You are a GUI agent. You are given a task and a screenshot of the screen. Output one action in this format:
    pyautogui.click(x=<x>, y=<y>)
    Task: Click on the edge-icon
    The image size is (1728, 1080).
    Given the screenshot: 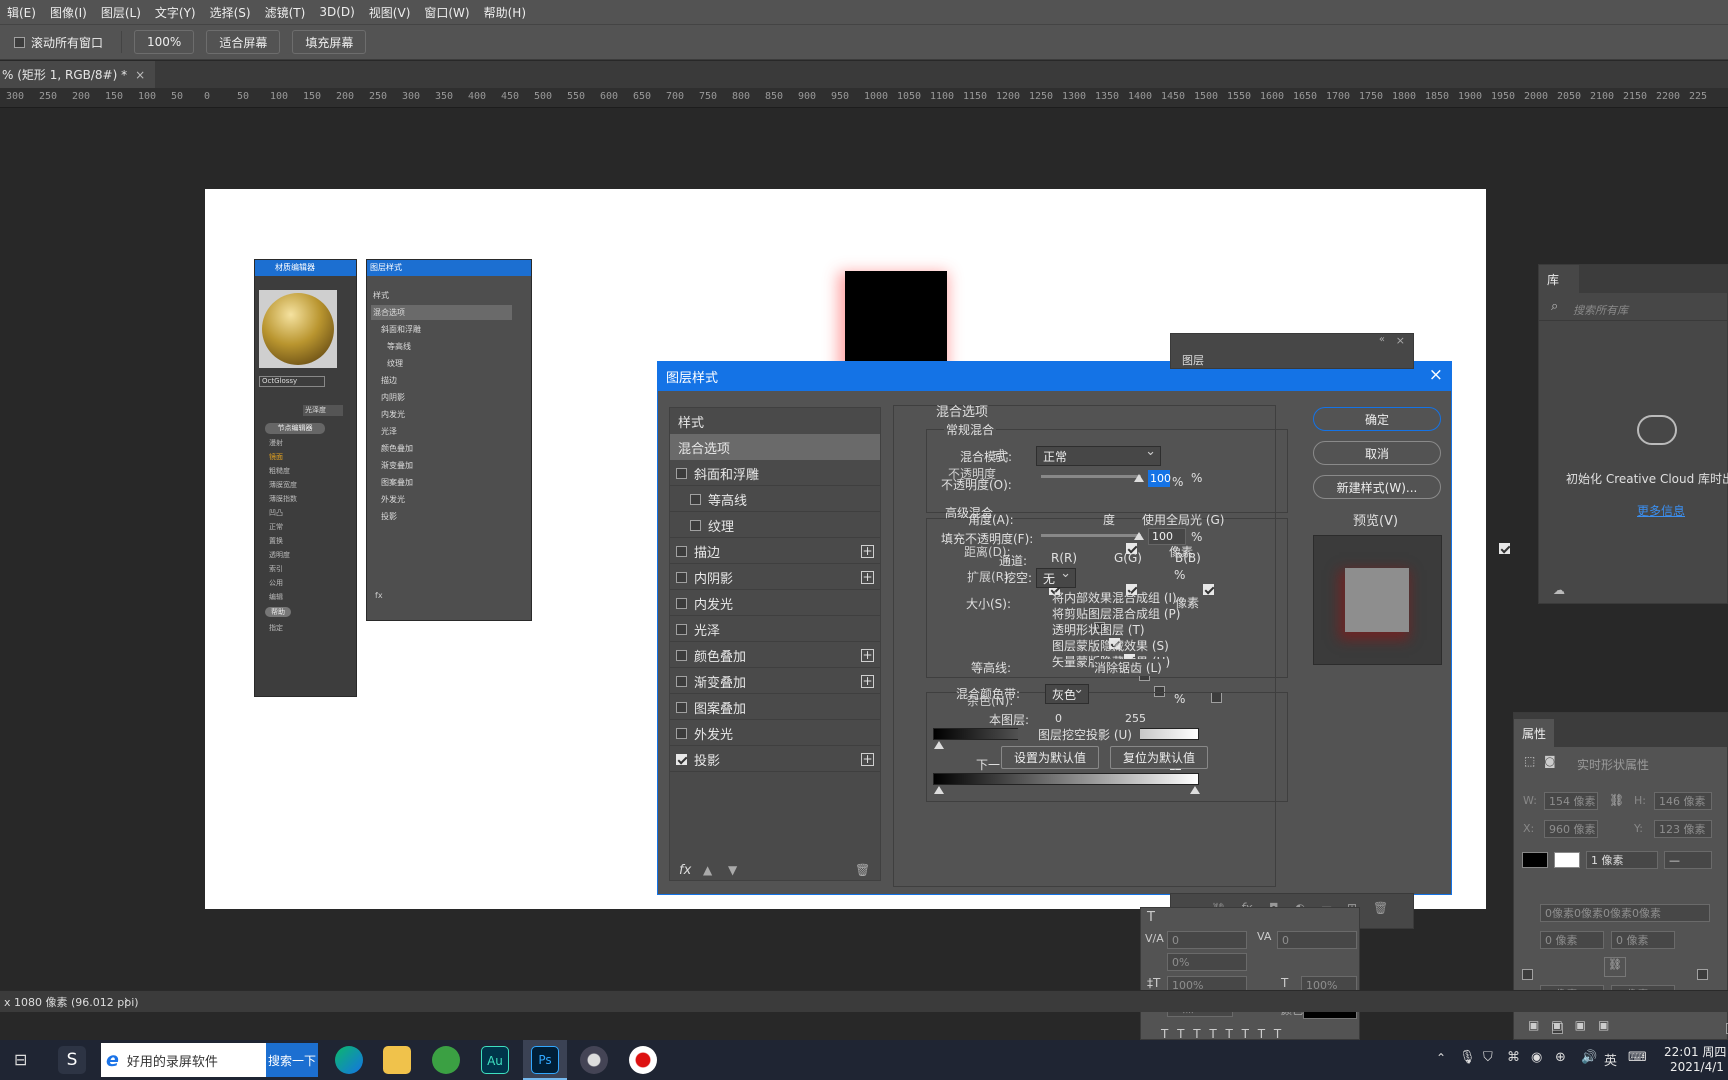 What is the action you would take?
    pyautogui.click(x=349, y=1060)
    